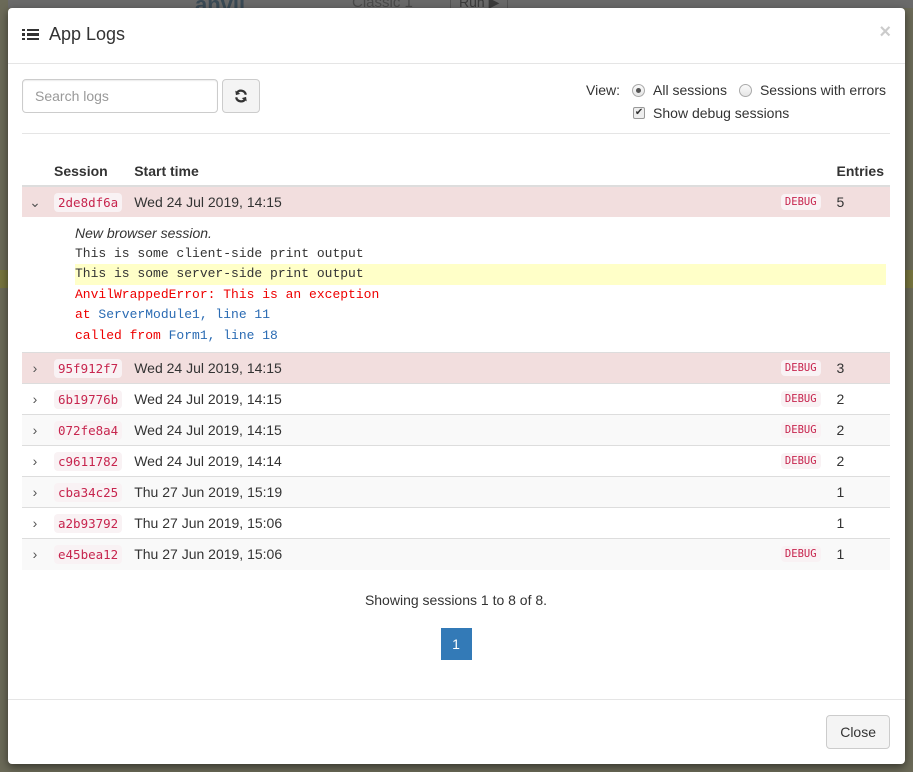 This screenshot has height=772, width=913. I want to click on refresh-button, so click(241, 96).